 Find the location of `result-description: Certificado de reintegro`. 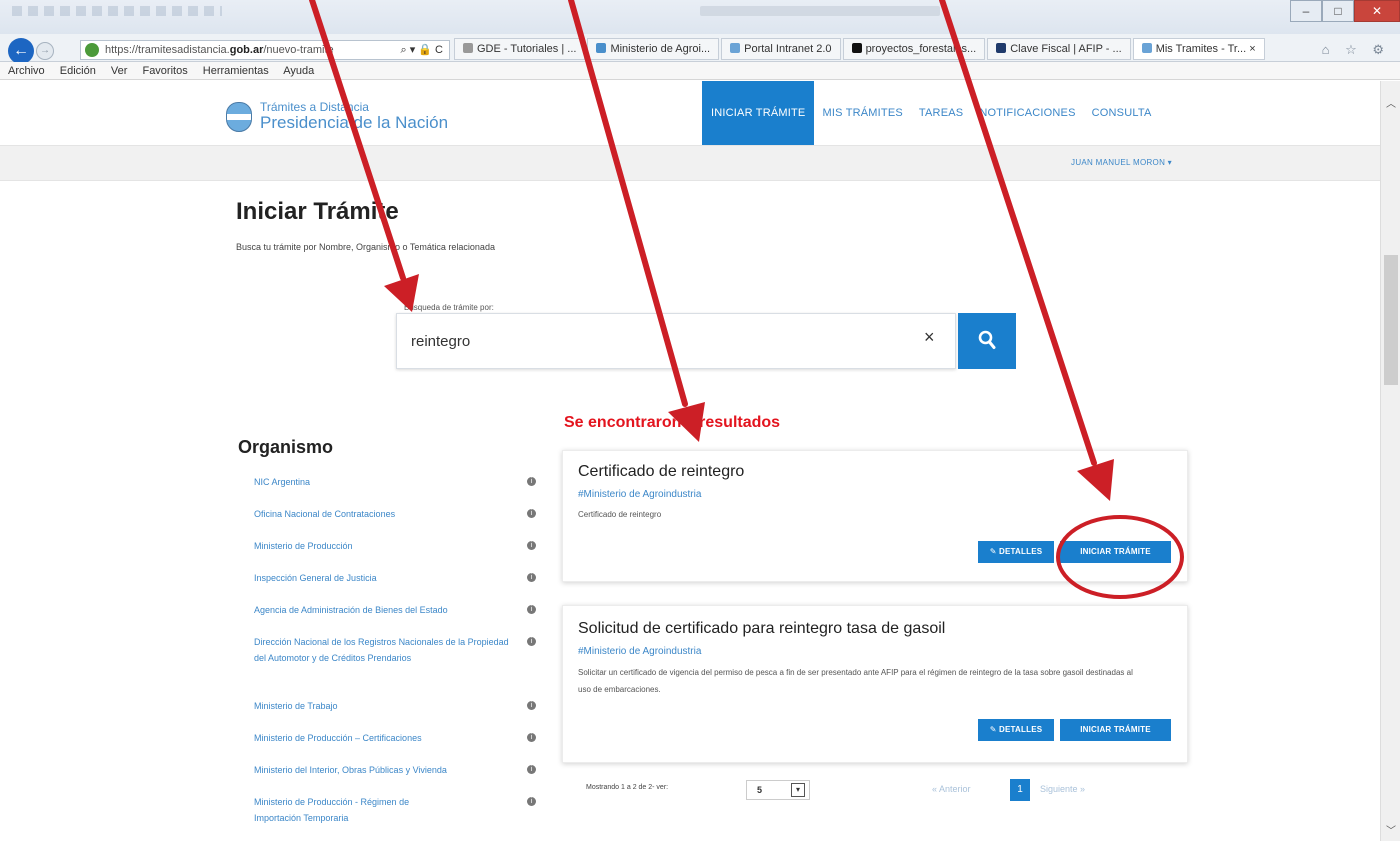

result-description: Certificado de reintegro is located at coordinates (620, 514).